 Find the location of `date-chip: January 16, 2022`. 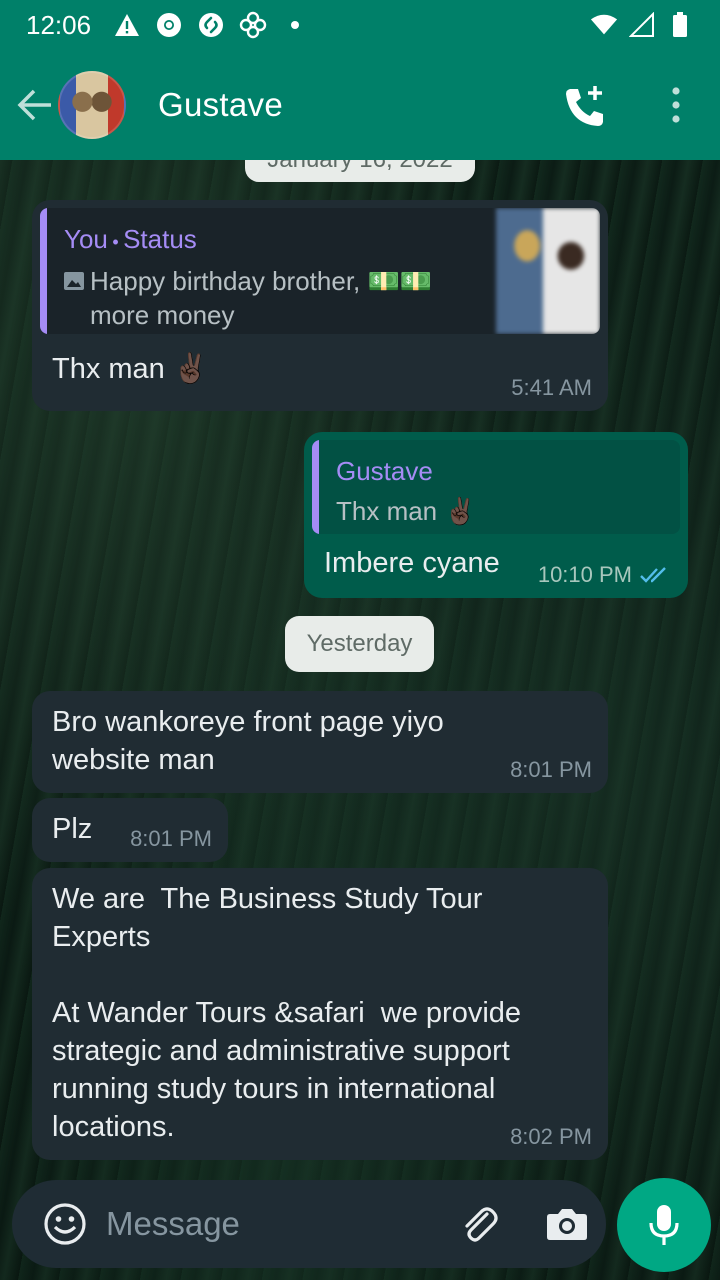

date-chip: January 16, 2022 is located at coordinates (360, 171).